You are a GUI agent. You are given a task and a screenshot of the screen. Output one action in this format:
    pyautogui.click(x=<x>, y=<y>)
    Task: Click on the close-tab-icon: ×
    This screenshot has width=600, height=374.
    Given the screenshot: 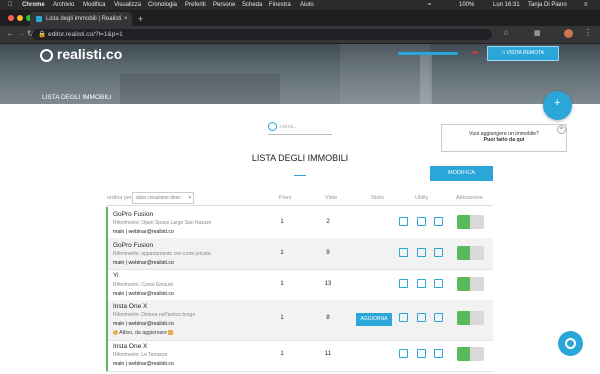 What is the action you would take?
    pyautogui.click(x=126, y=19)
    